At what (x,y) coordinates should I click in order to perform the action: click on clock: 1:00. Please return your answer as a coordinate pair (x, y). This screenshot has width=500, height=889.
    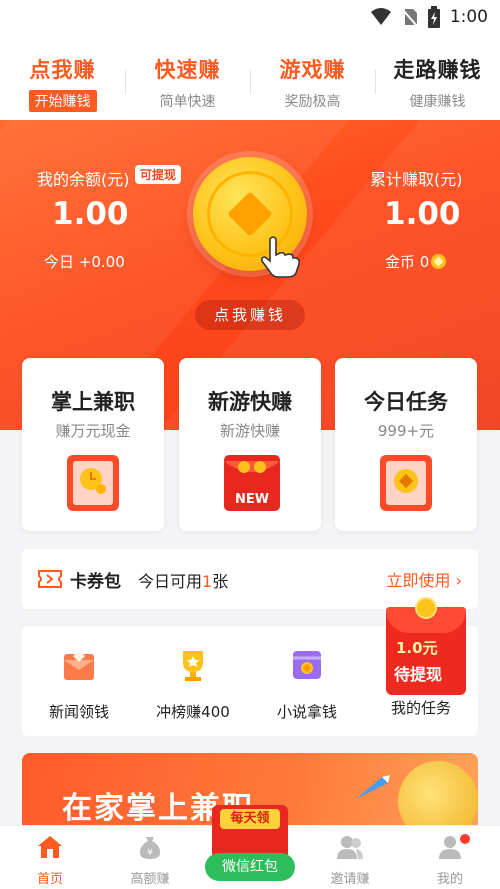
    Looking at the image, I should click on (468, 17).